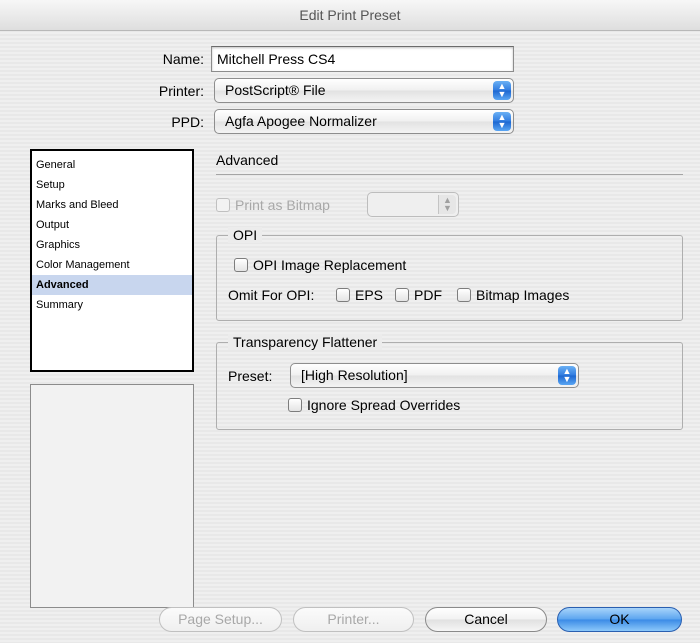 This screenshot has width=700, height=643. Describe the element at coordinates (112, 205) in the screenshot. I see `sidebar-item-marks-and-bleed: Marks and Bleed` at that location.